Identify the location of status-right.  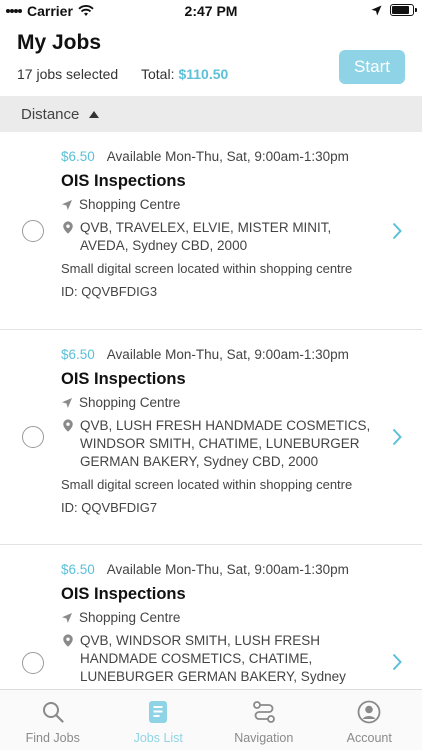
(394, 10).